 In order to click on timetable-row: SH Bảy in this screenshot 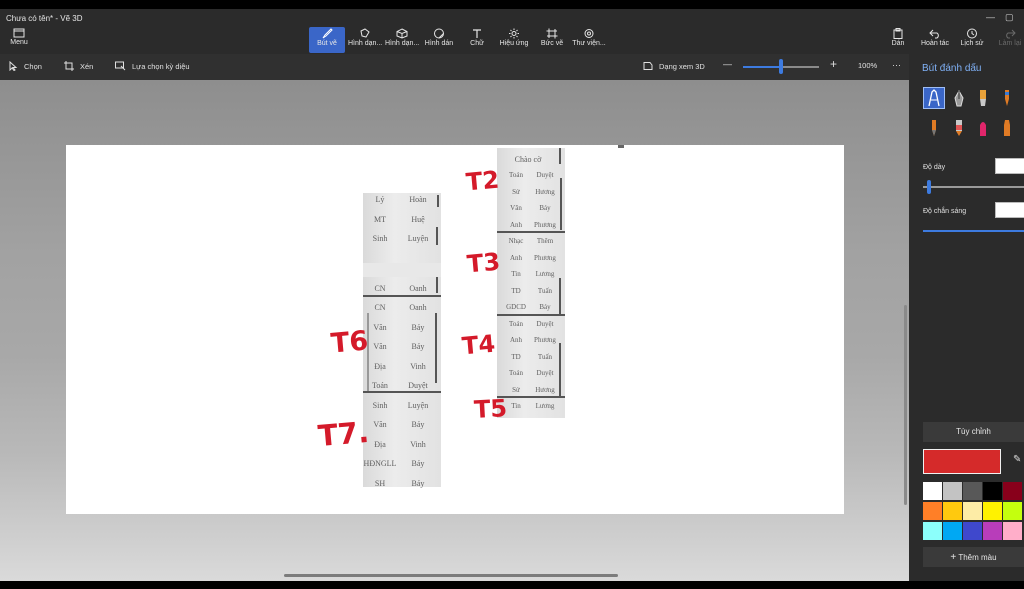, I will do `click(402, 487)`.